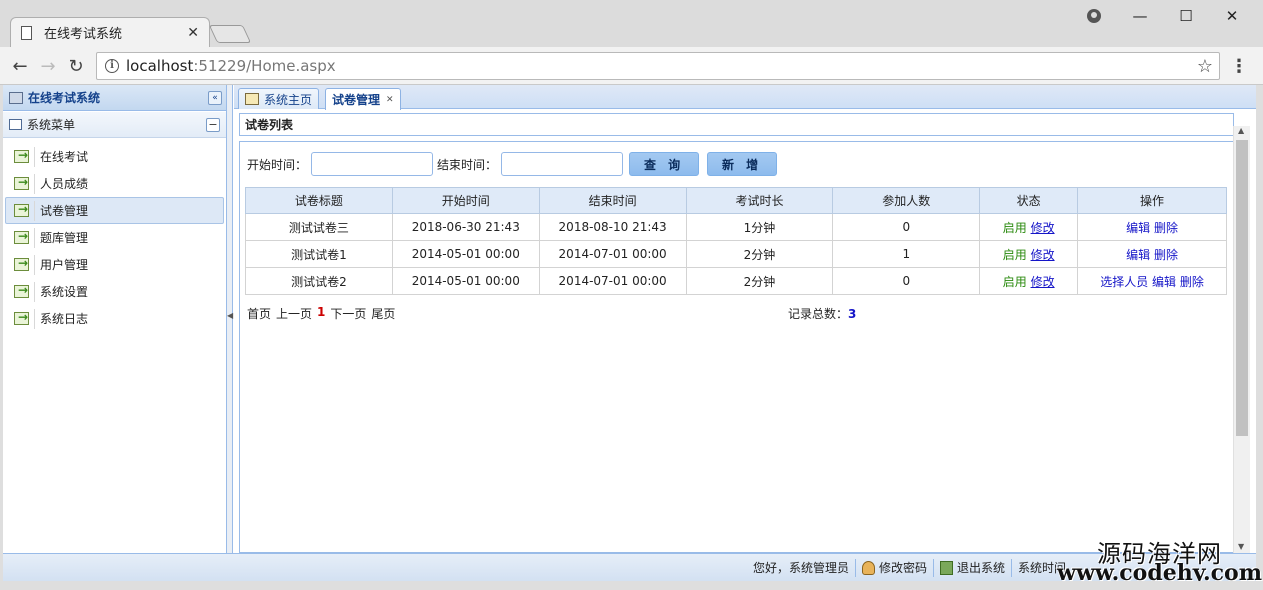 The height and width of the screenshot is (590, 1263). What do you see at coordinates (467, 164) in the screenshot?
I see `end-time-label: 结束时间：` at bounding box center [467, 164].